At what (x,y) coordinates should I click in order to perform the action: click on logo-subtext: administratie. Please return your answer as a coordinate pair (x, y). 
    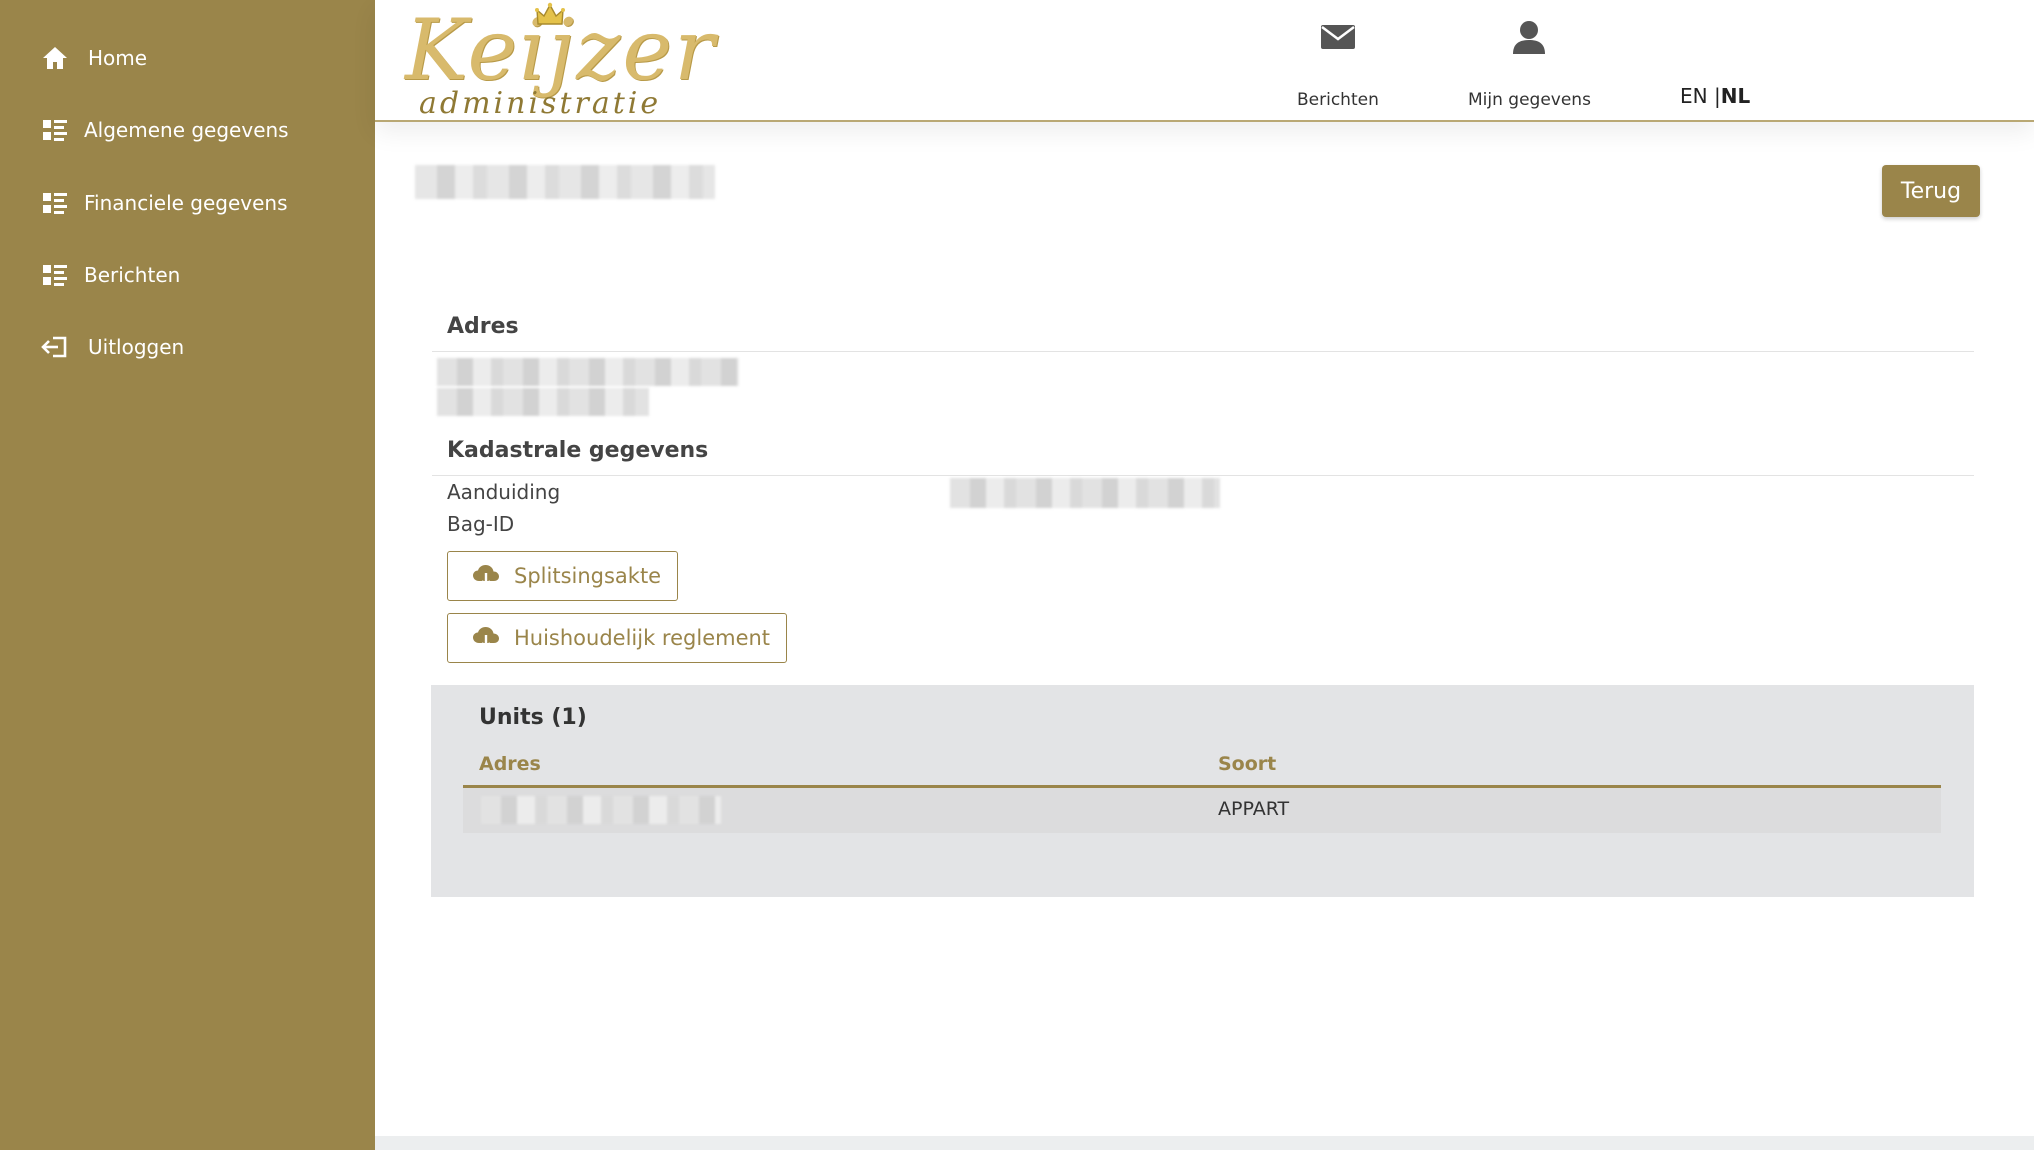
    Looking at the image, I should click on (540, 103).